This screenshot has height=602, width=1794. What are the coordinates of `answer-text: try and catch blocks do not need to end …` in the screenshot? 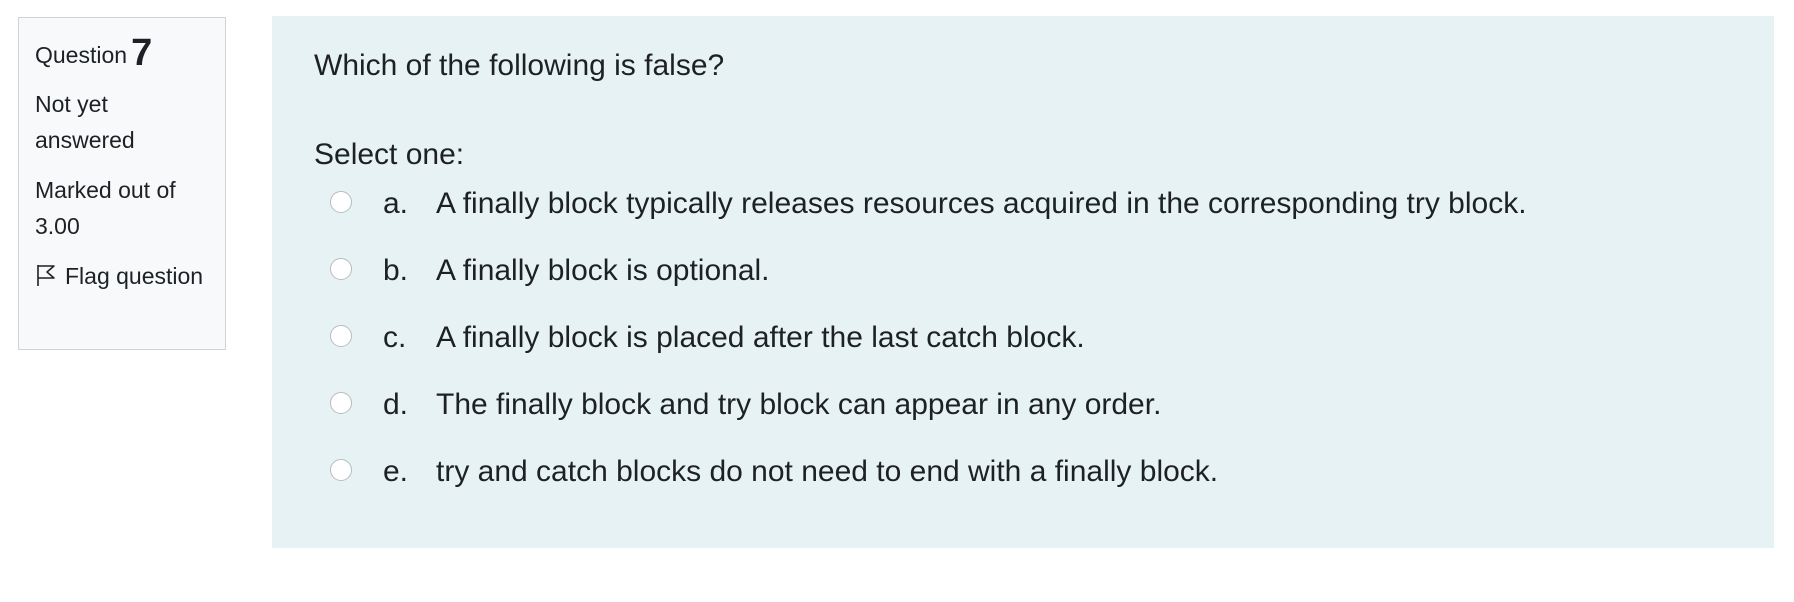 It's located at (827, 472).